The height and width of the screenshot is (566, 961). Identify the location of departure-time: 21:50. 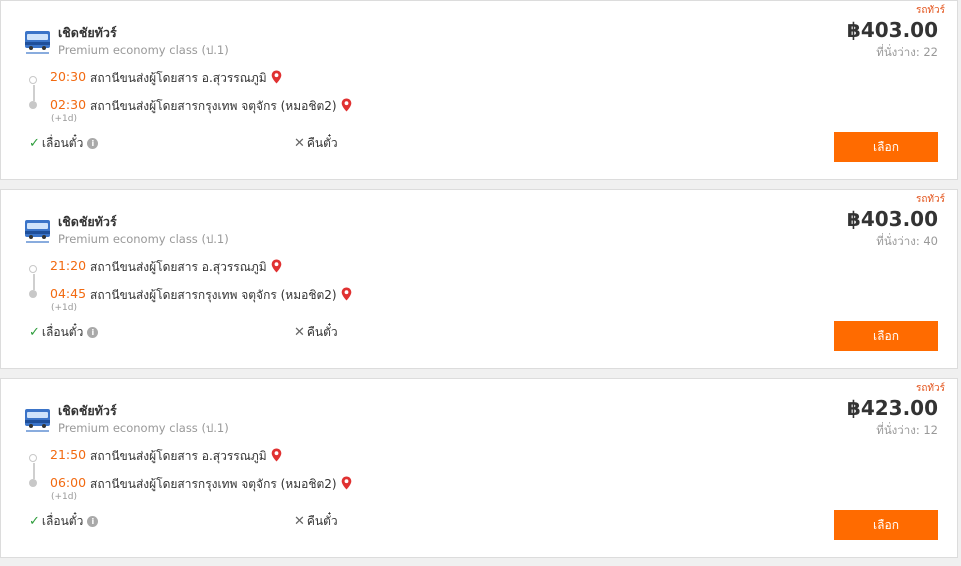
(68, 454).